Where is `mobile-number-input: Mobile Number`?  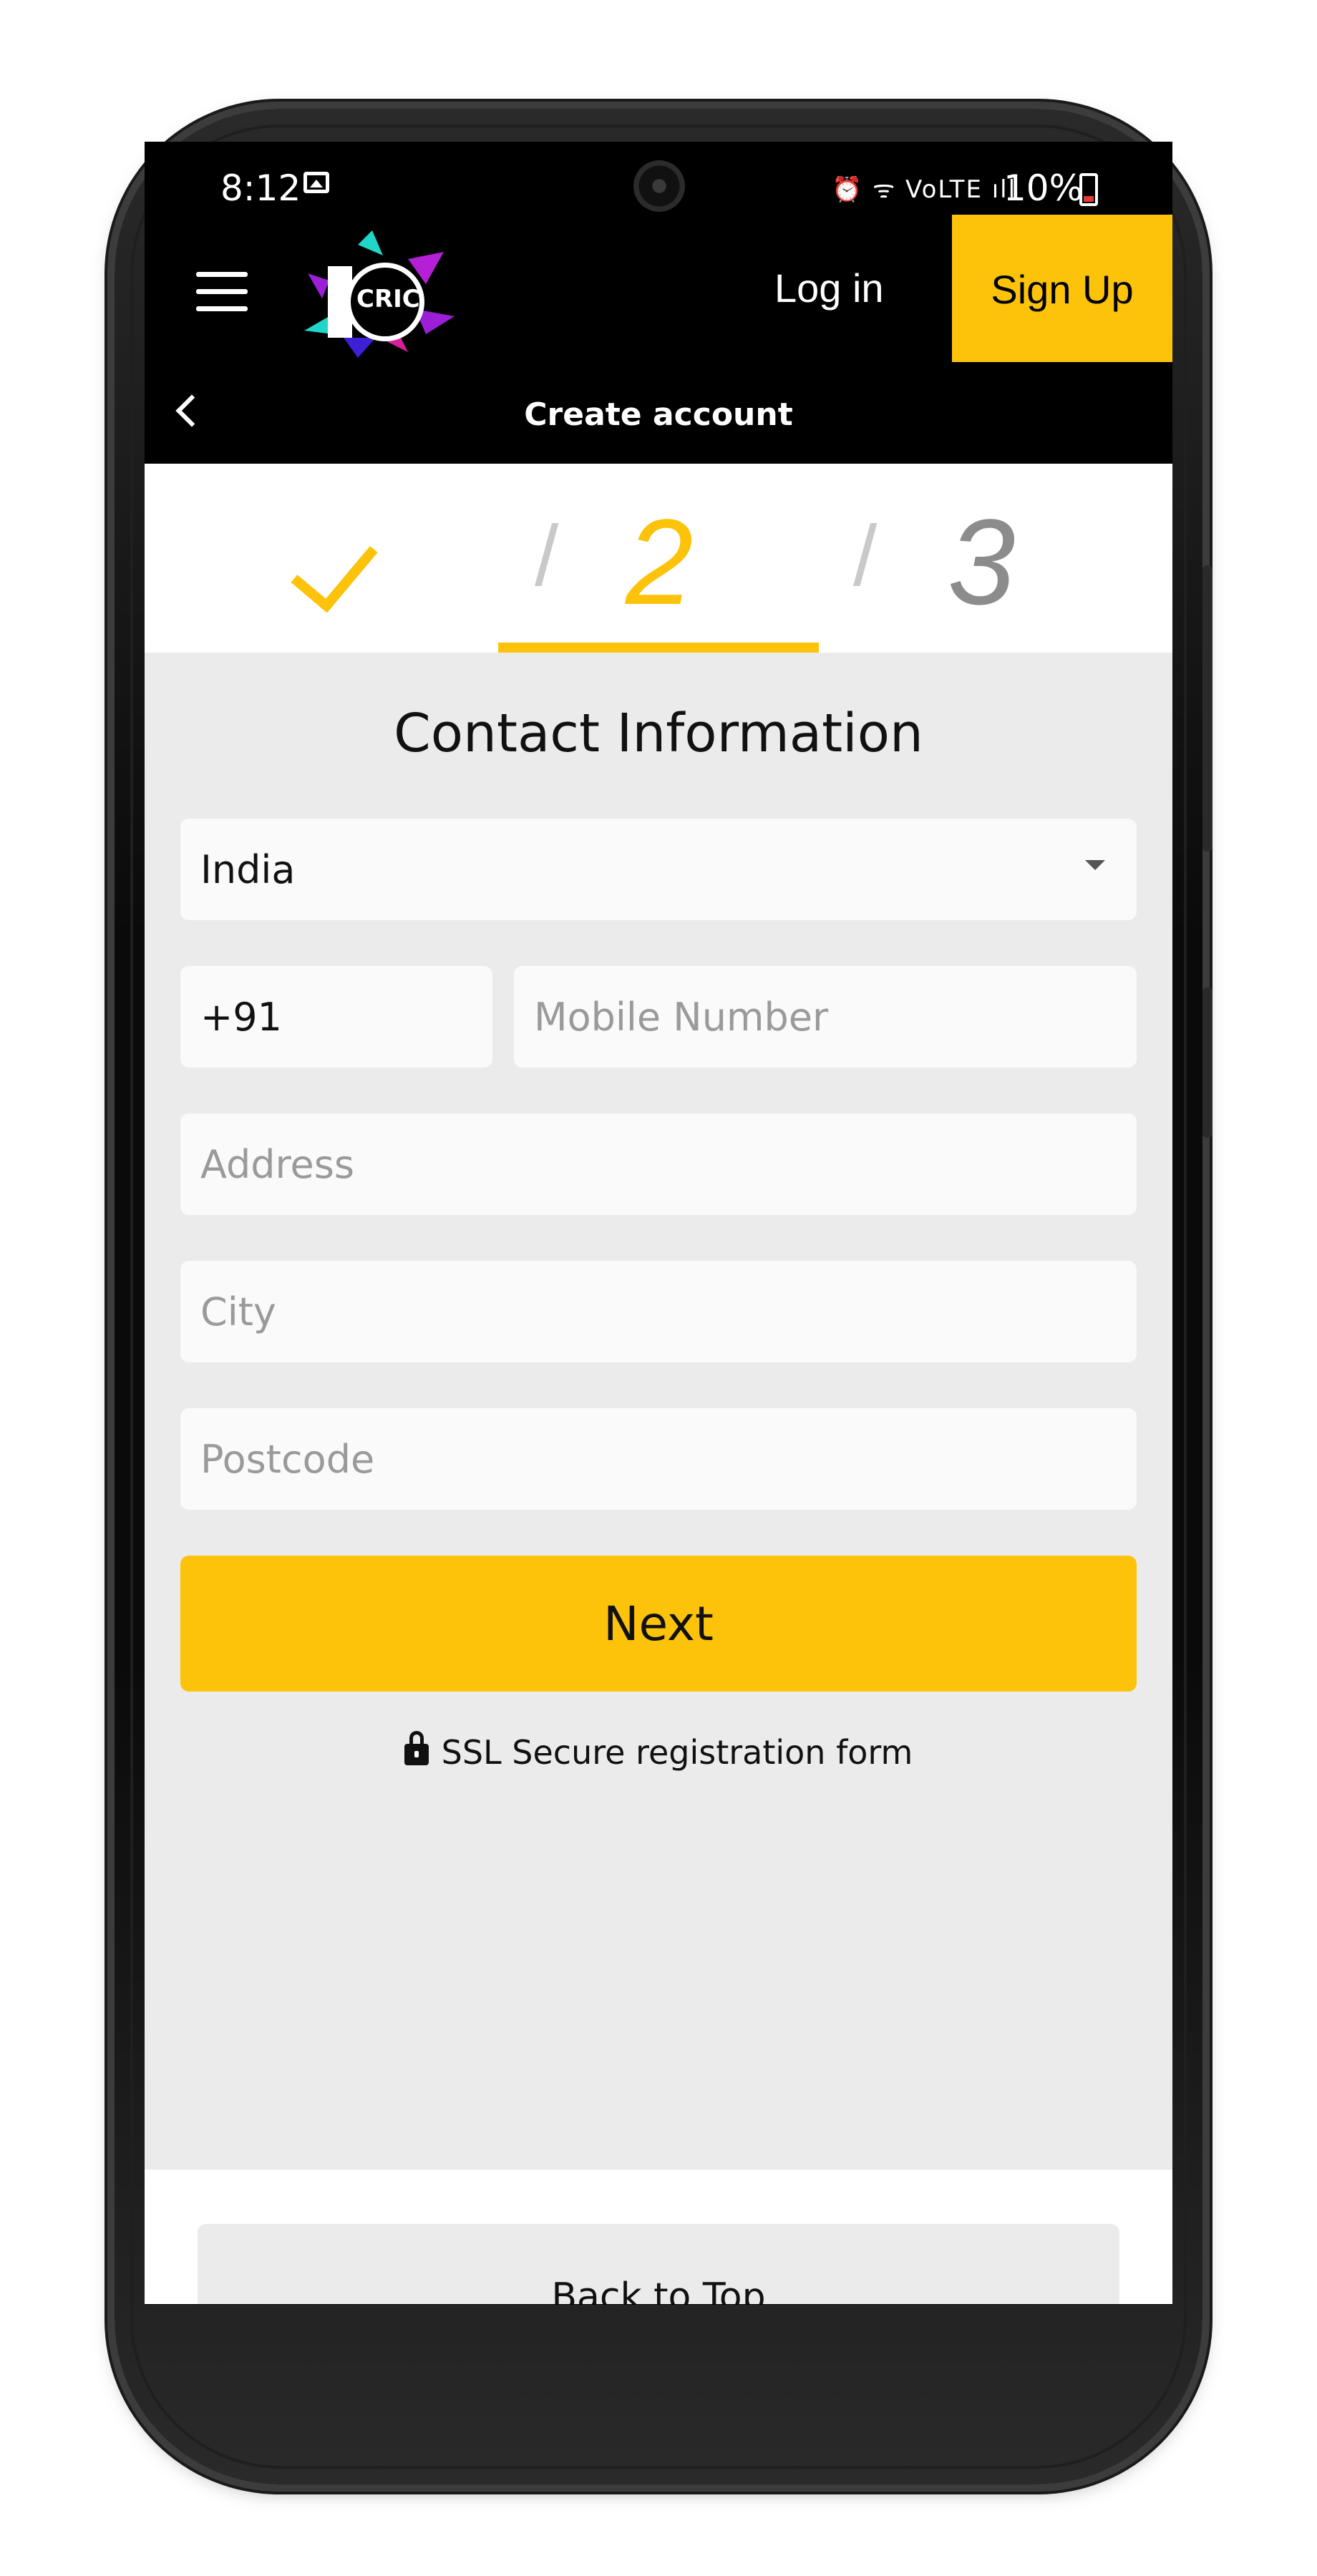 mobile-number-input: Mobile Number is located at coordinates (825, 1017).